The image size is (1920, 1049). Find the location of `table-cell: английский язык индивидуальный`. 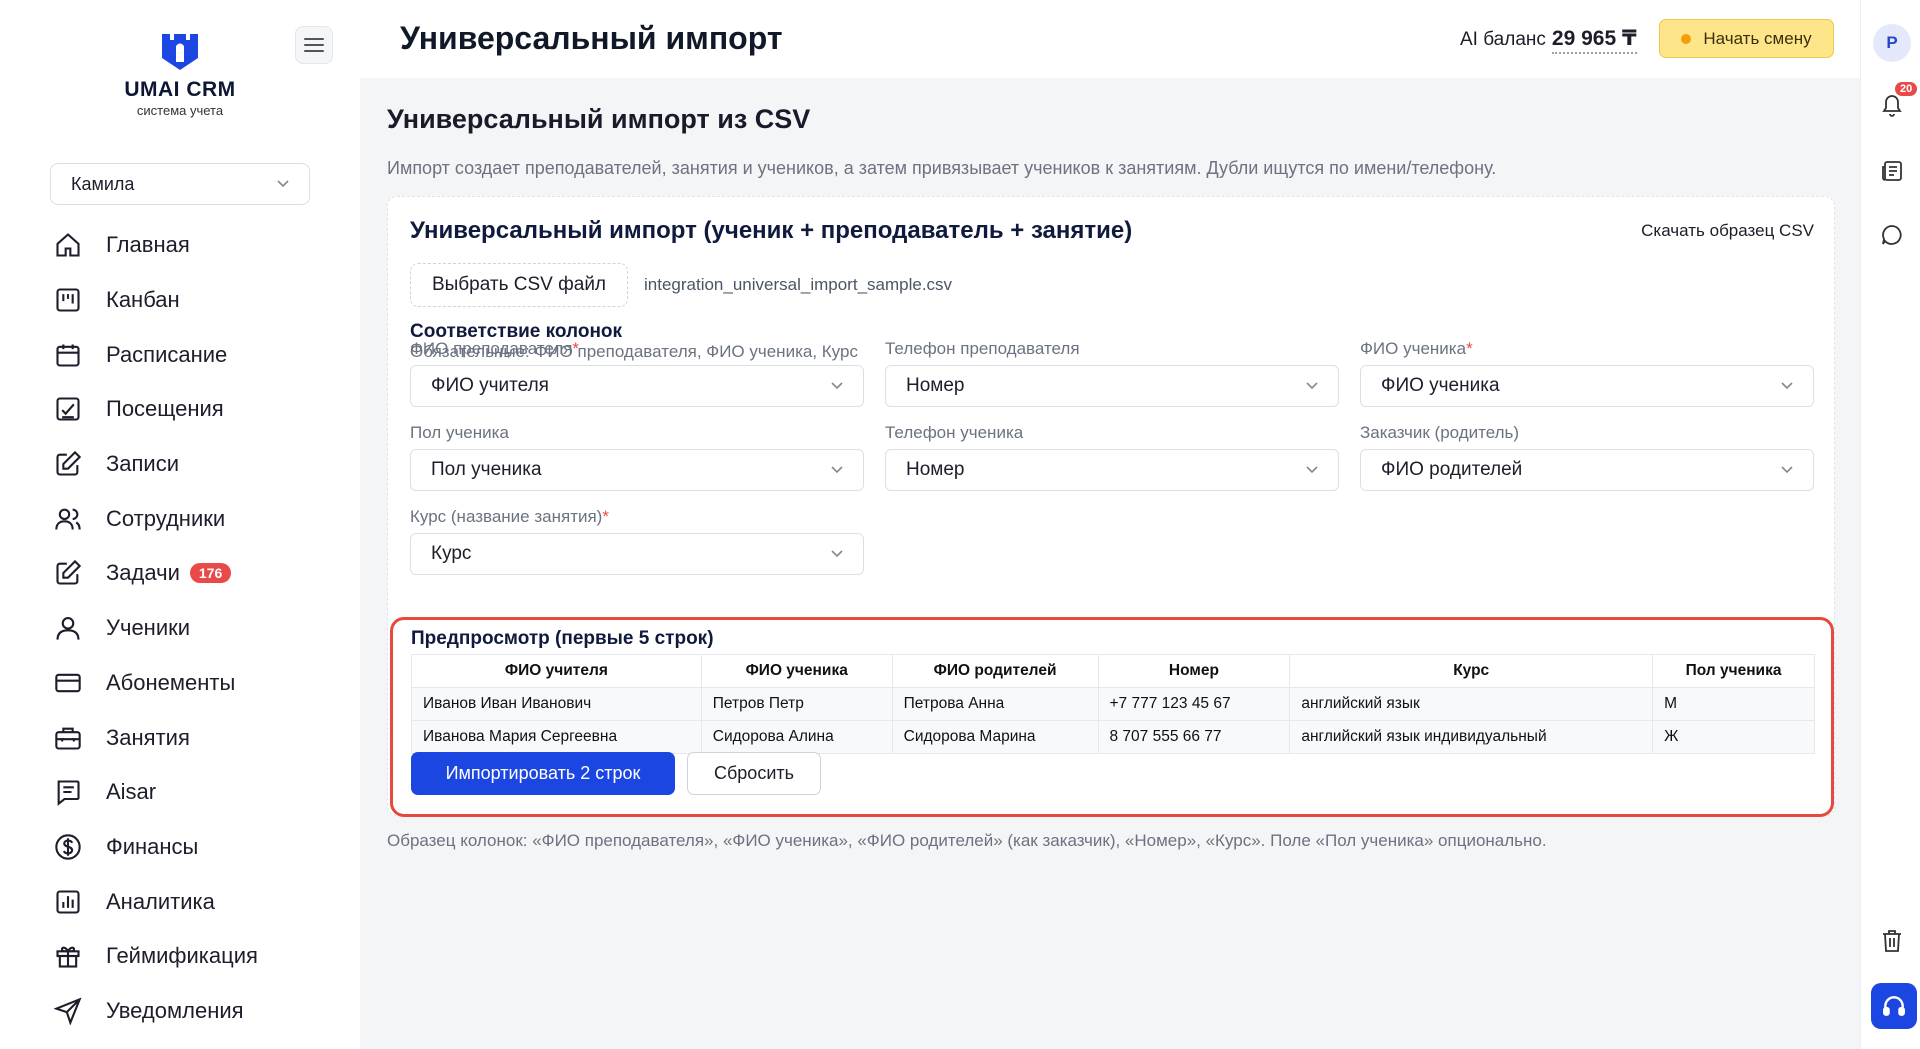

table-cell: английский язык индивидуальный is located at coordinates (1471, 737).